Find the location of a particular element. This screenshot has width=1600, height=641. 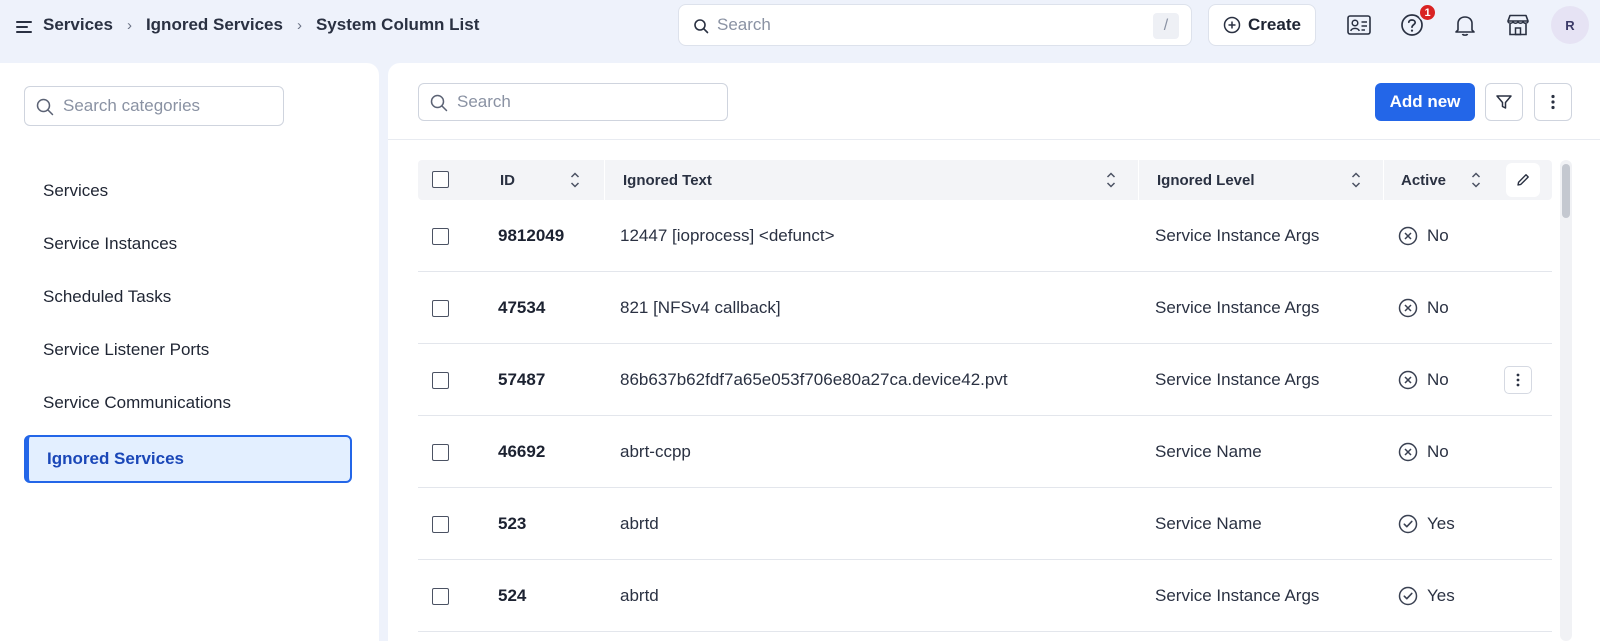

sidebar-item-label: Ignored Services is located at coordinates (116, 458).